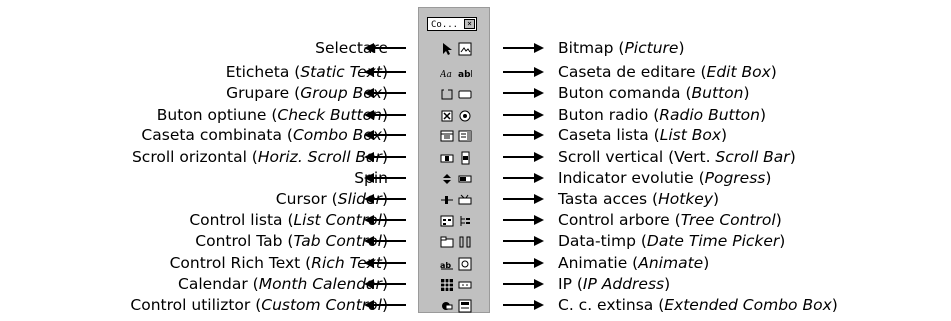 The image size is (951, 321). What do you see at coordinates (728, 220) in the screenshot?
I see `label-english-term: Tree Control` at bounding box center [728, 220].